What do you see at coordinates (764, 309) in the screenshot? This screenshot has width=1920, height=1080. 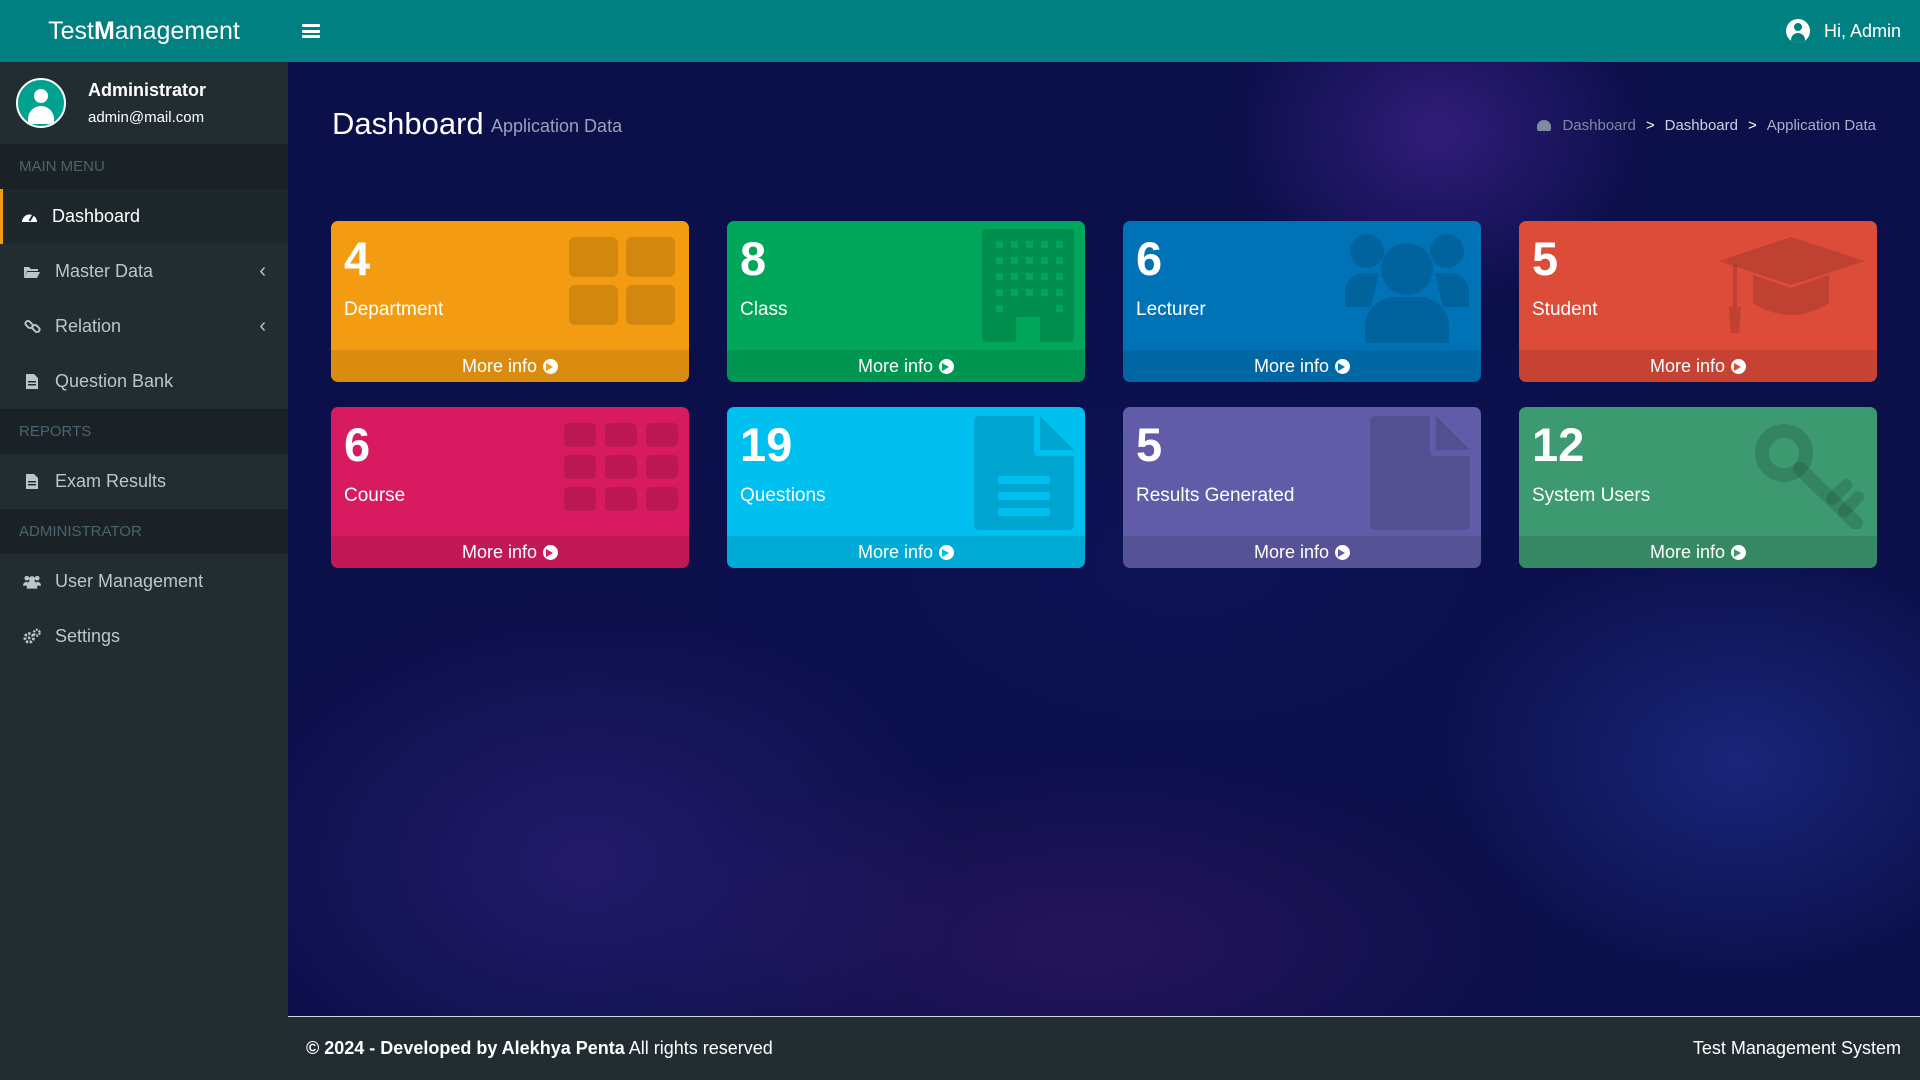 I see `stat-label: Class` at bounding box center [764, 309].